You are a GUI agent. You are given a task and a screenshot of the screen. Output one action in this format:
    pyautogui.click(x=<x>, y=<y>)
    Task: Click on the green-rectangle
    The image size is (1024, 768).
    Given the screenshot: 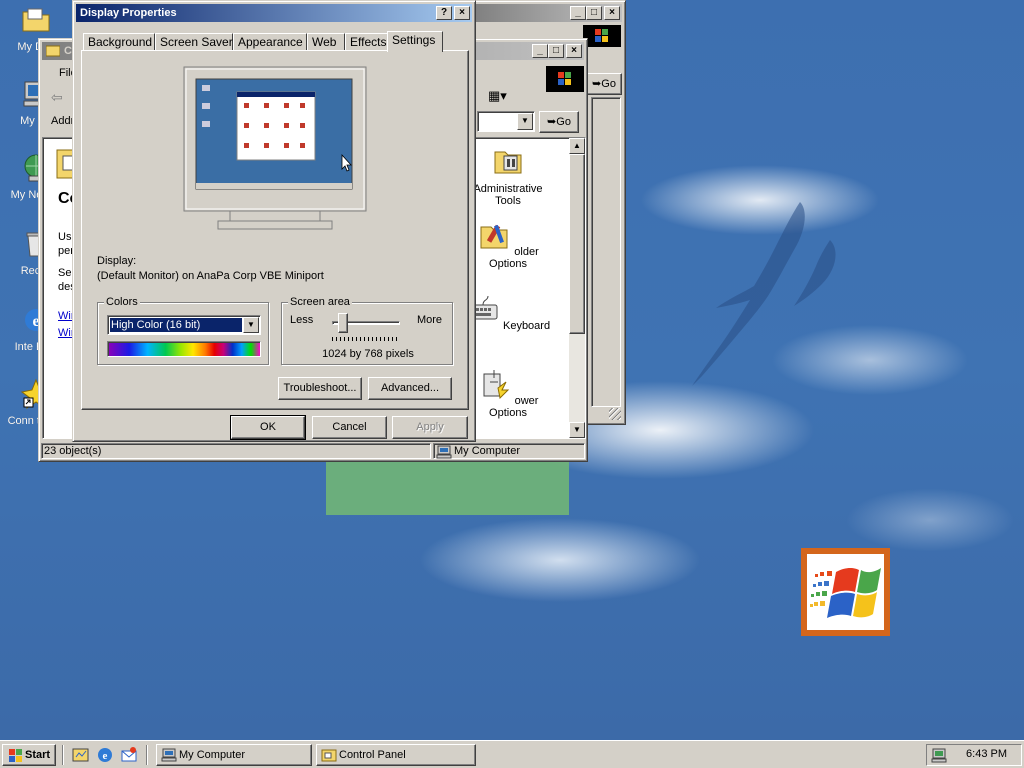 What is the action you would take?
    pyautogui.click(x=447, y=488)
    